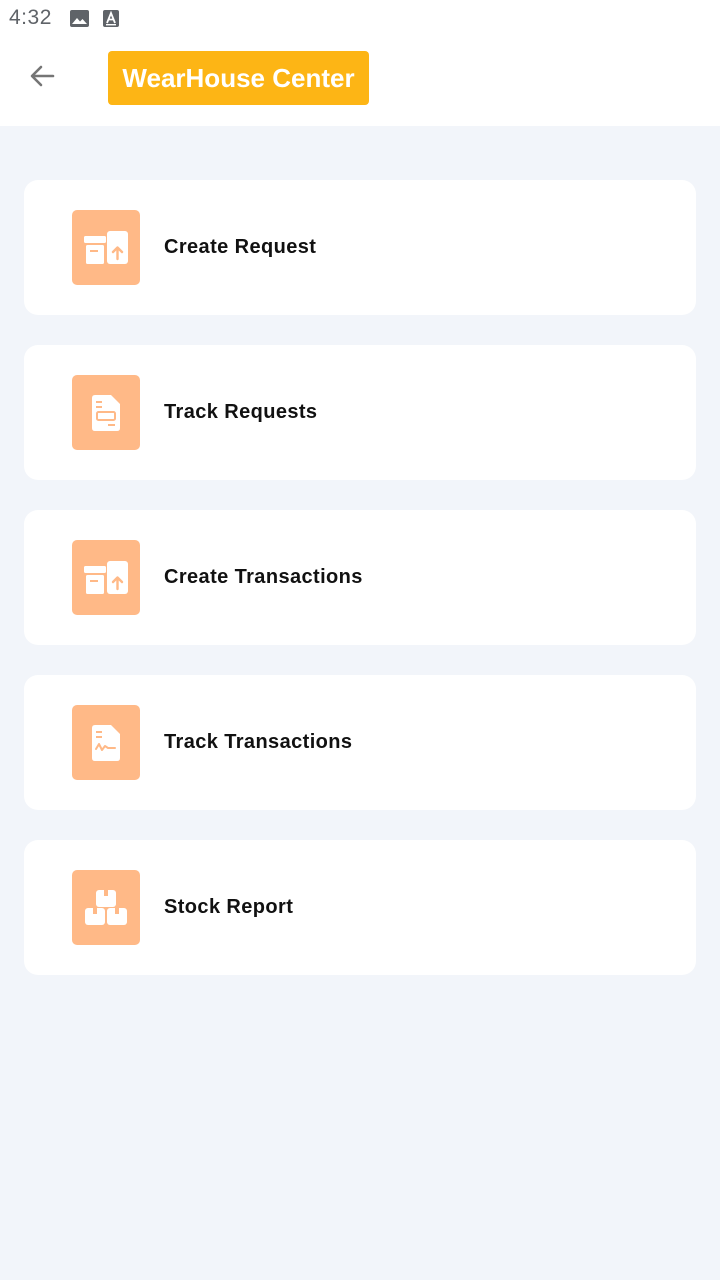 The height and width of the screenshot is (1280, 720). Describe the element at coordinates (258, 742) in the screenshot. I see `menu-item-label: Track Transactions` at that location.